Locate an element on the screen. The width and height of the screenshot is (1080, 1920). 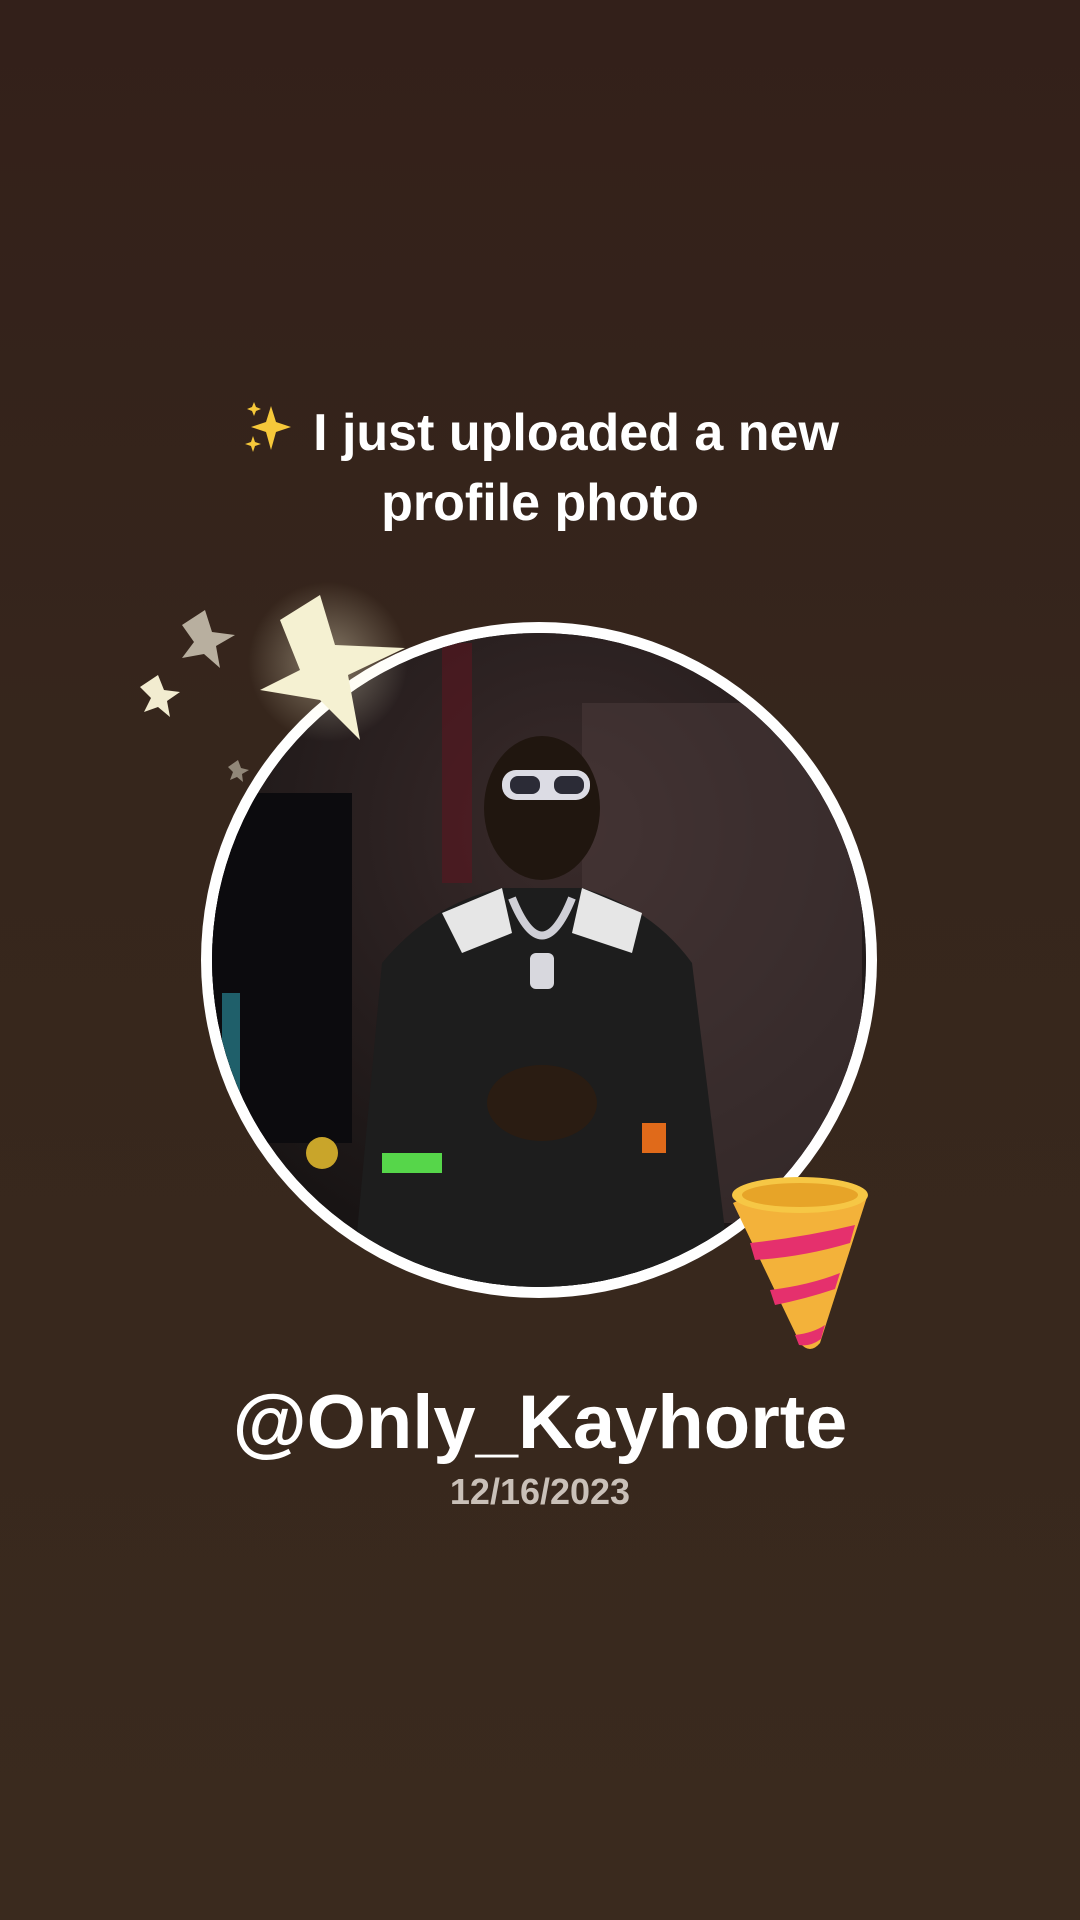
headline: I just uploaded a new profile photo is located at coordinates (540, 468).